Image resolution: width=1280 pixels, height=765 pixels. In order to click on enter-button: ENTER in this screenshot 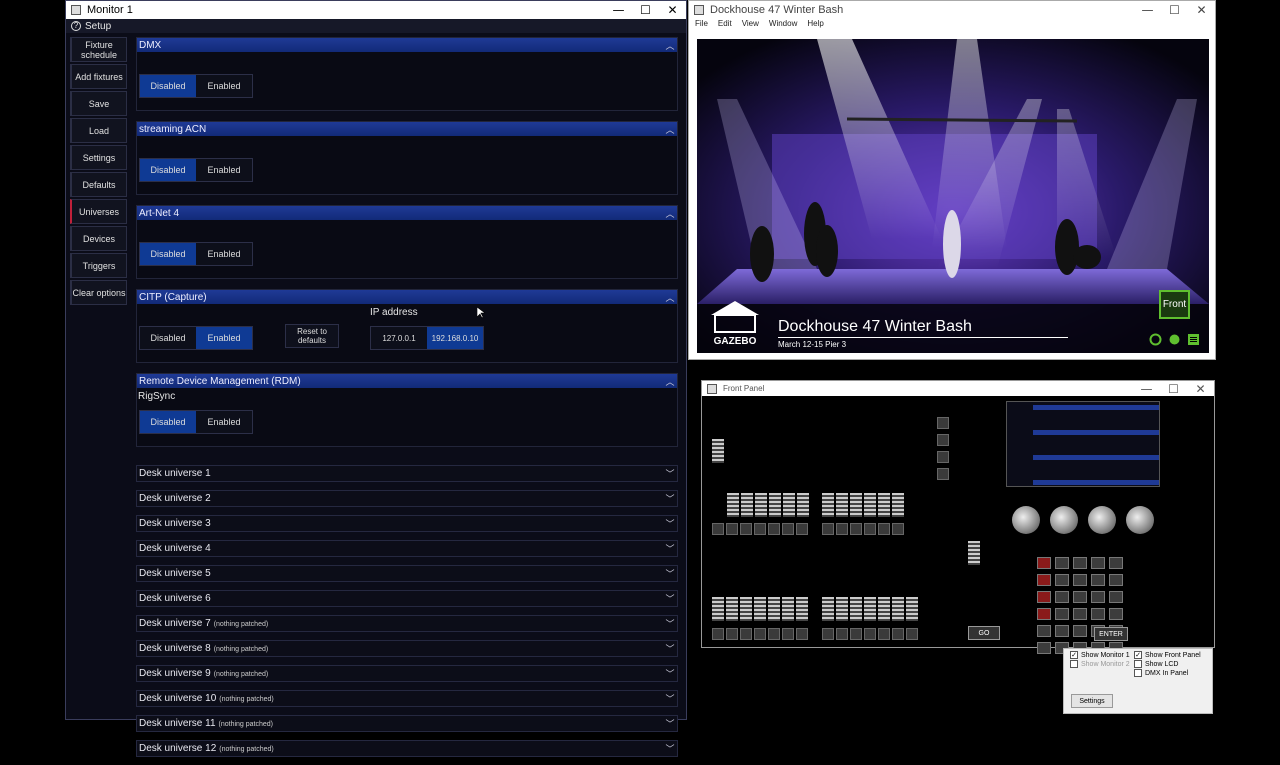, I will do `click(1111, 634)`.